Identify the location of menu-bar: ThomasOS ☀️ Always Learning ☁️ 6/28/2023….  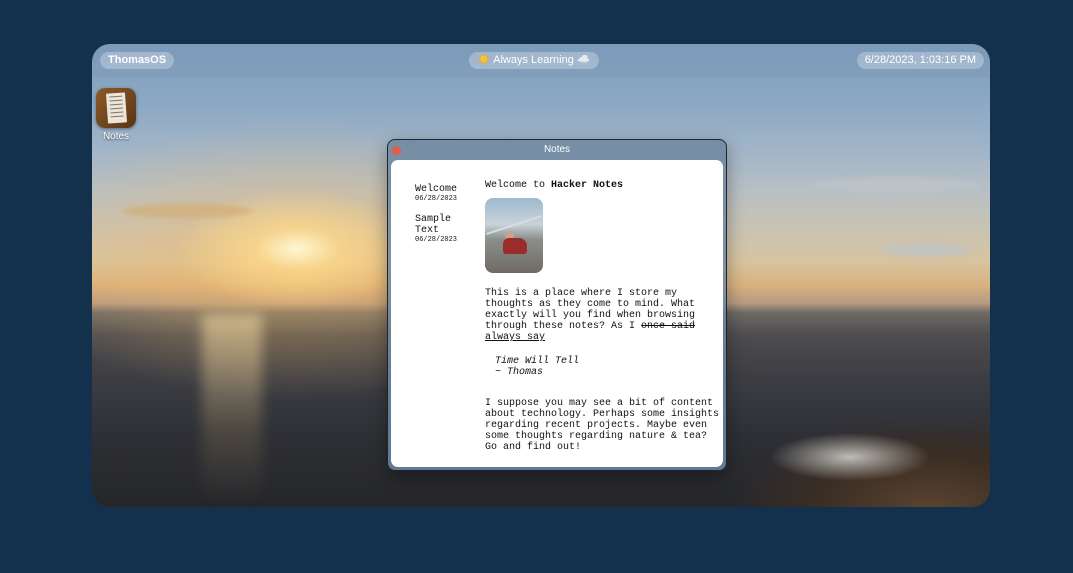
(541, 61).